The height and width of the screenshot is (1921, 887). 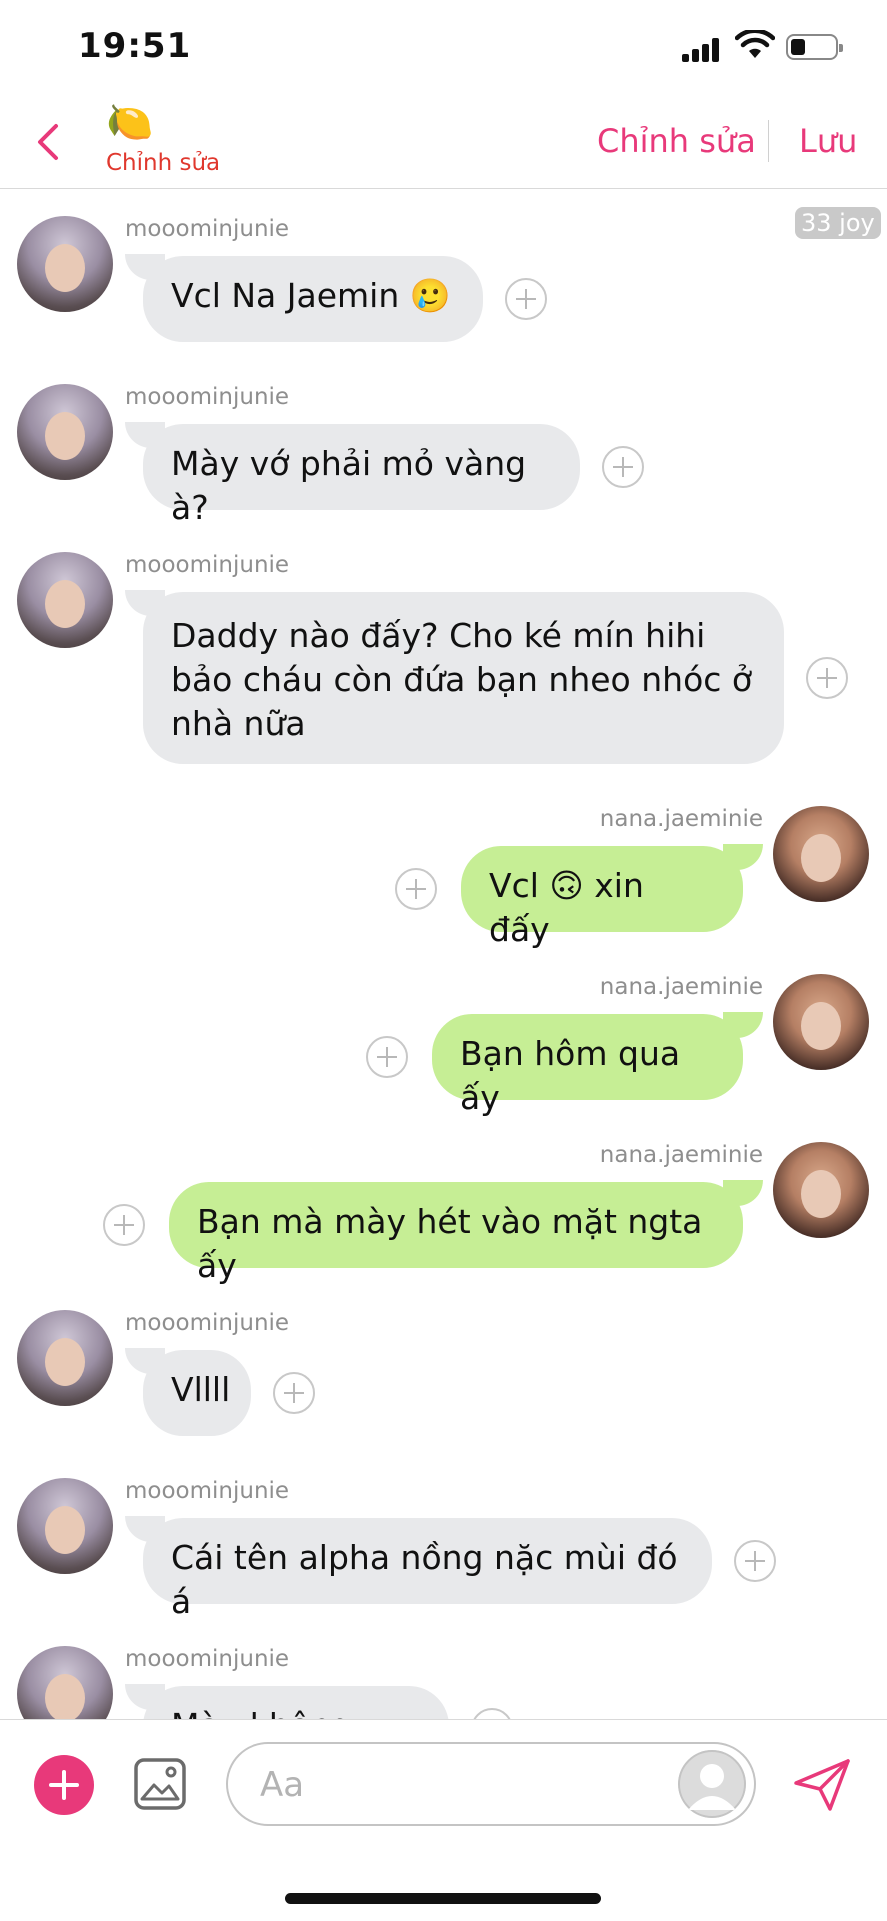 What do you see at coordinates (455, 1785) in the screenshot?
I see `message-input` at bounding box center [455, 1785].